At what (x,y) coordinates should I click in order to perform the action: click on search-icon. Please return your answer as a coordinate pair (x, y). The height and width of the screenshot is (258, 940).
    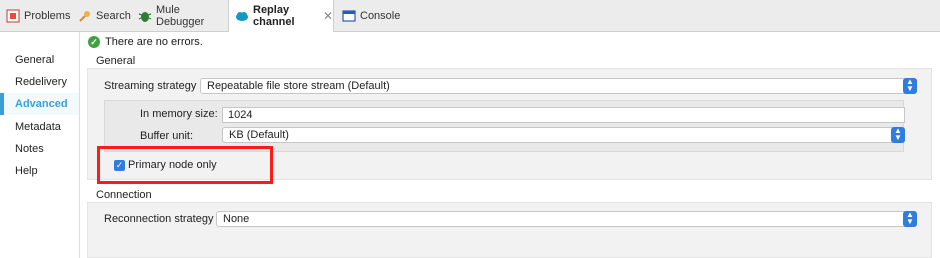
    Looking at the image, I should click on (85, 16).